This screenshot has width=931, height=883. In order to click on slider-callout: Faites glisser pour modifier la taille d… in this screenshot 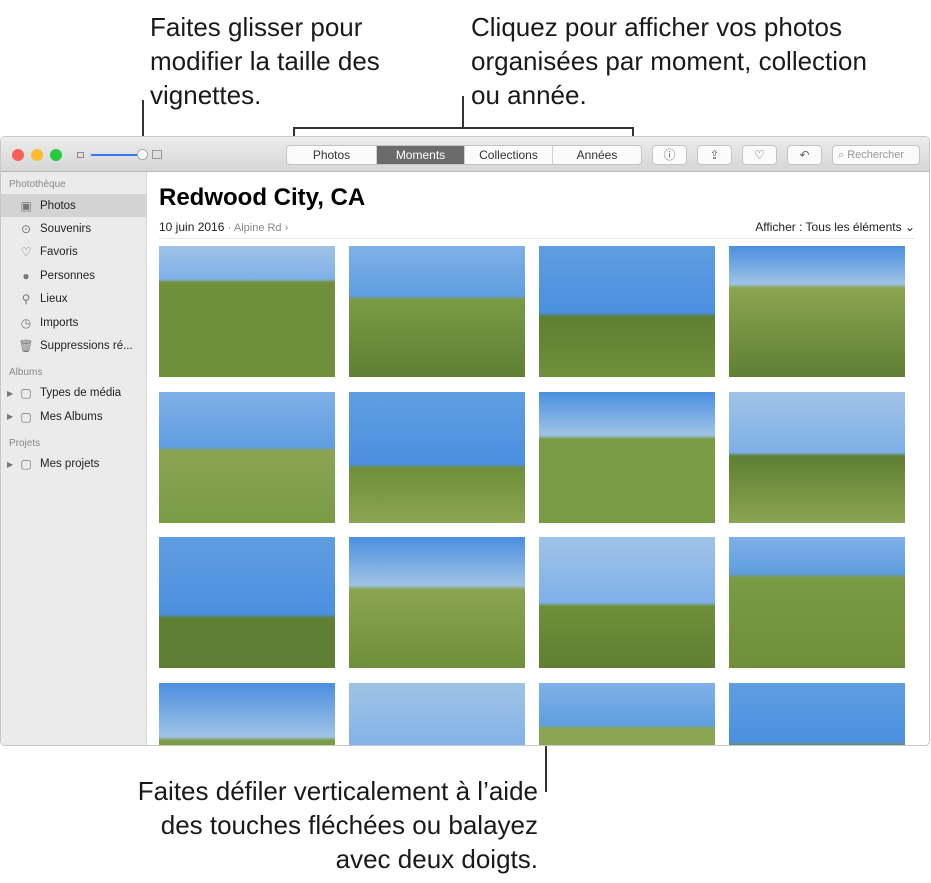, I will do `click(265, 61)`.